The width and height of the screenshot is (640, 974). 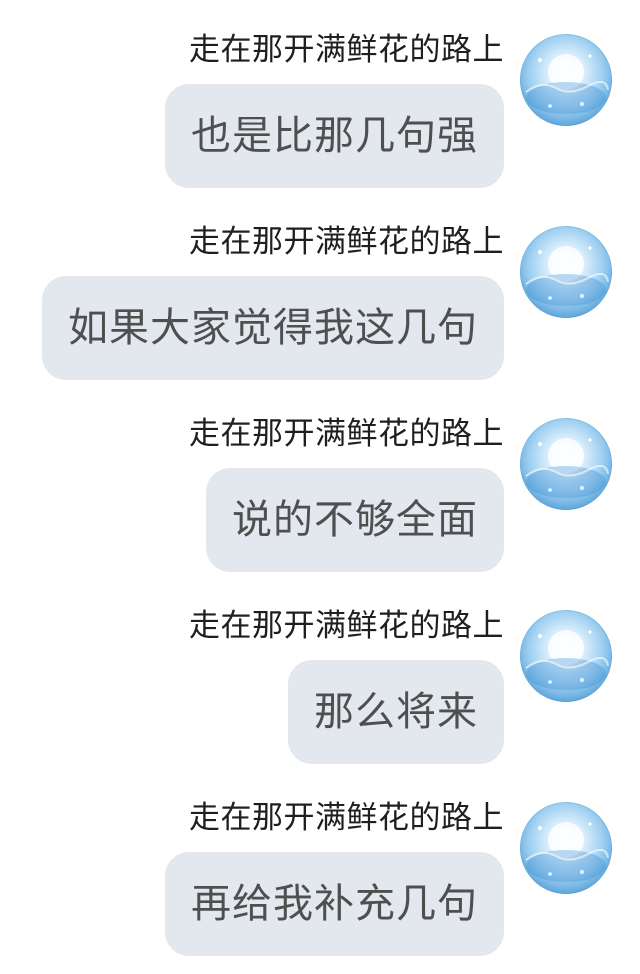 I want to click on message-bubble: 那么将来, so click(x=396, y=712).